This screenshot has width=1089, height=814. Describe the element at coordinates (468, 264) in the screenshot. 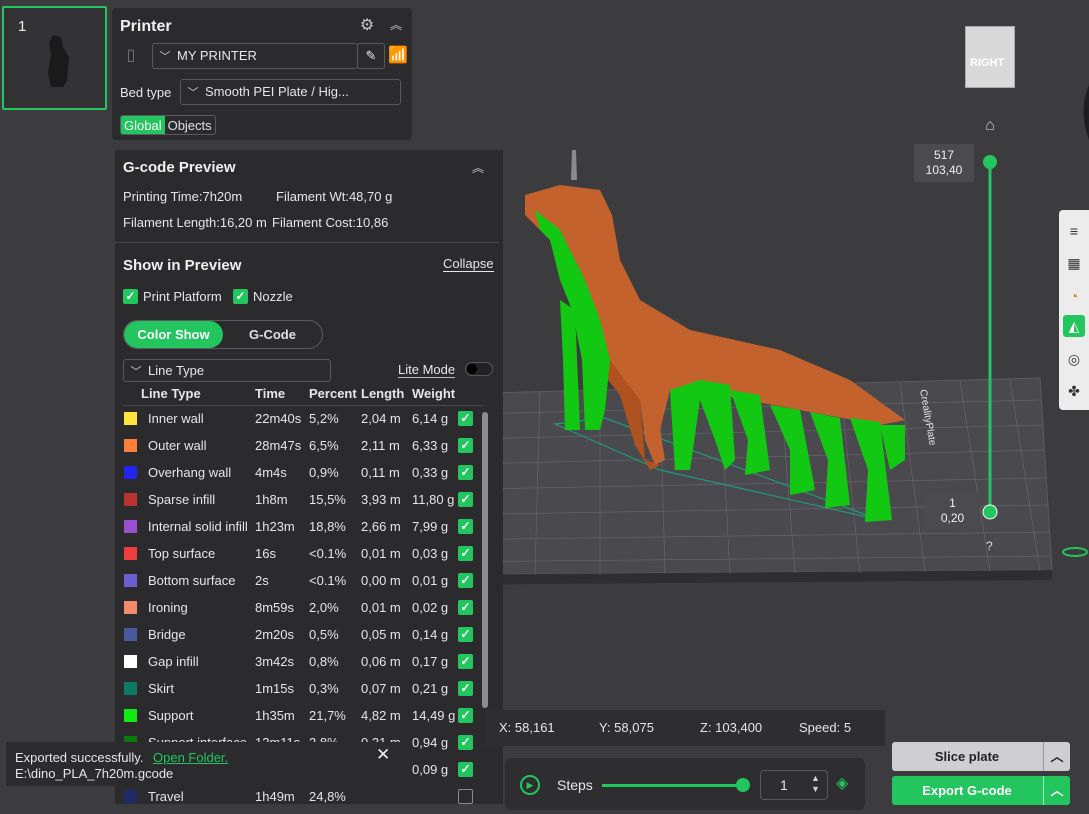

I see `collapse-link: Collapse` at that location.